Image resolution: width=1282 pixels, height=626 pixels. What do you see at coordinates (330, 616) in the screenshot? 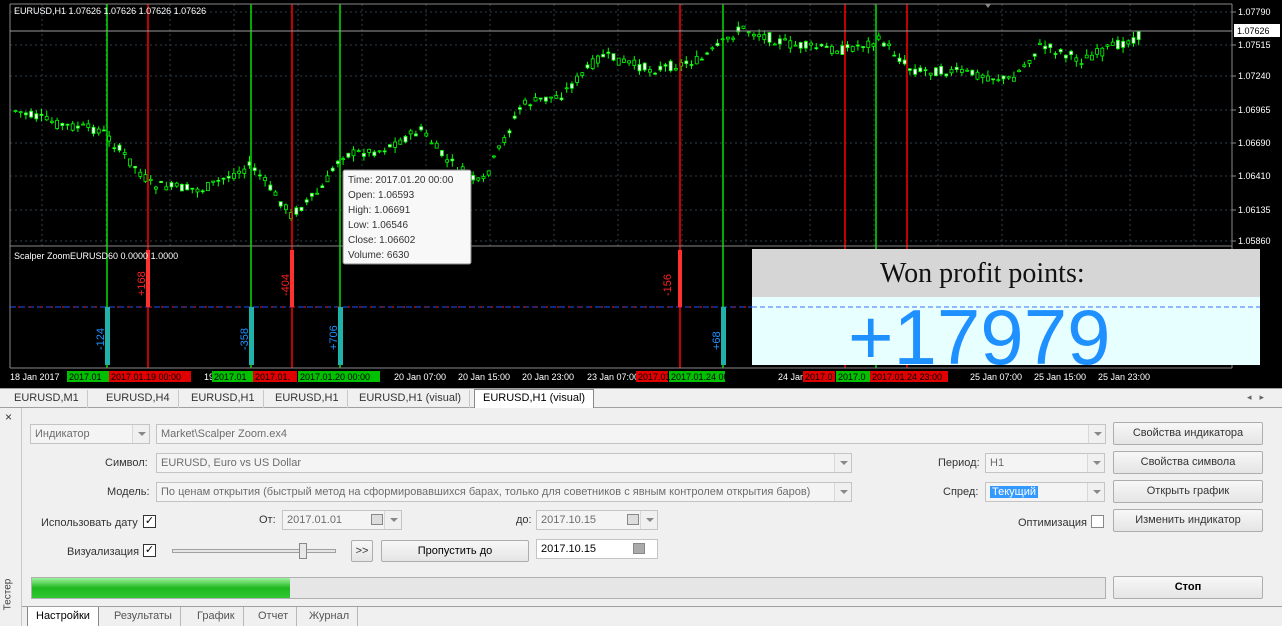
I see `tab-journal: Журнал` at bounding box center [330, 616].